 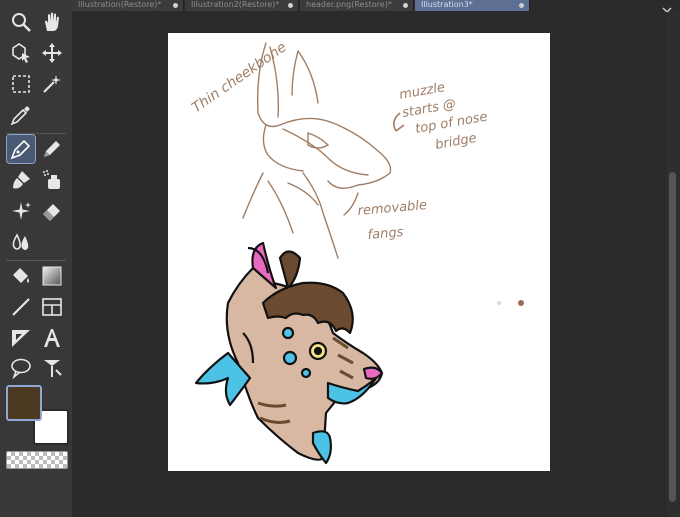 I want to click on eraser-icon, so click(x=51, y=212).